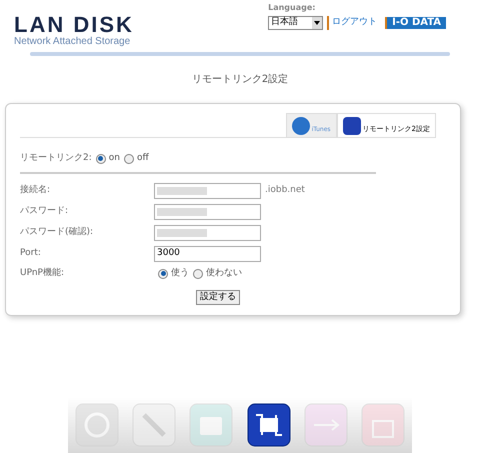 The height and width of the screenshot is (453, 480). What do you see at coordinates (415, 23) in the screenshot?
I see `brand-logo: I-O DATA` at bounding box center [415, 23].